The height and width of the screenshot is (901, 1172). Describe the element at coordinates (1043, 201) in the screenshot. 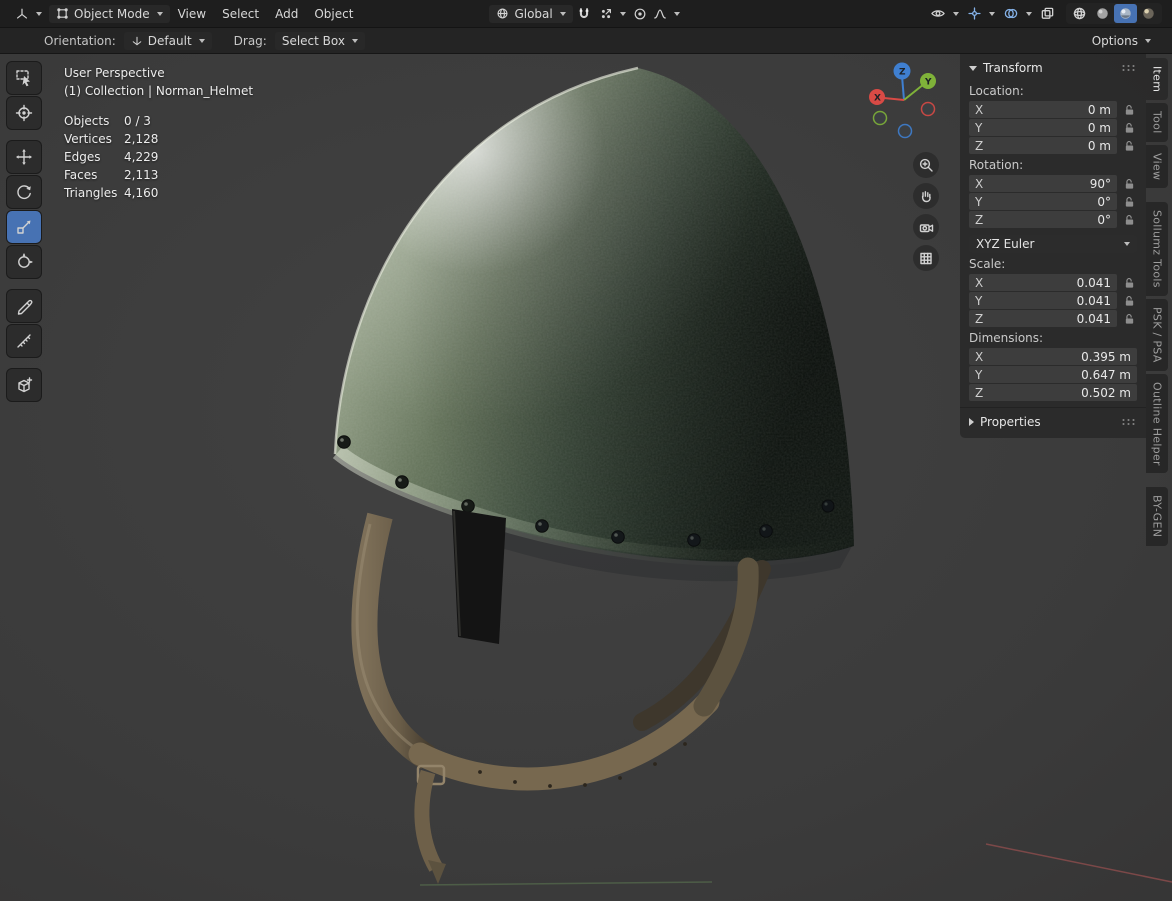

I see `rotation-y-field: Y 0°` at that location.